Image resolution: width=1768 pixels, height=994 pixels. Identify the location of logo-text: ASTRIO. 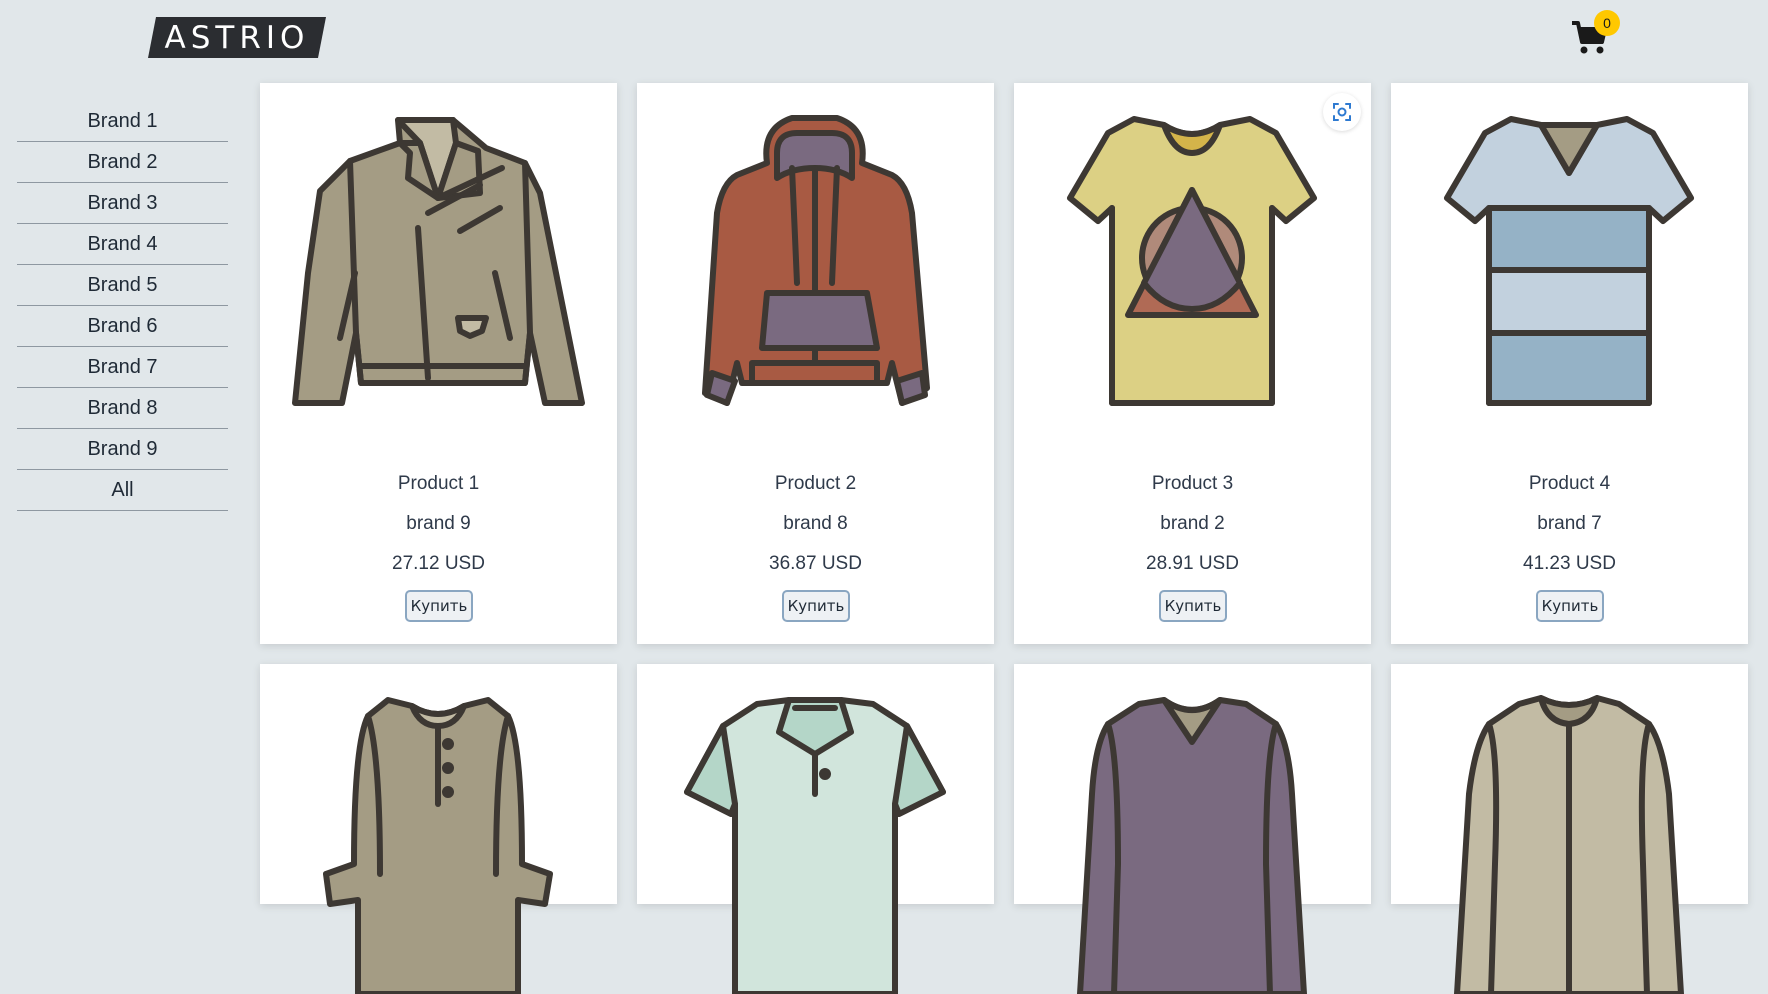
(237, 37).